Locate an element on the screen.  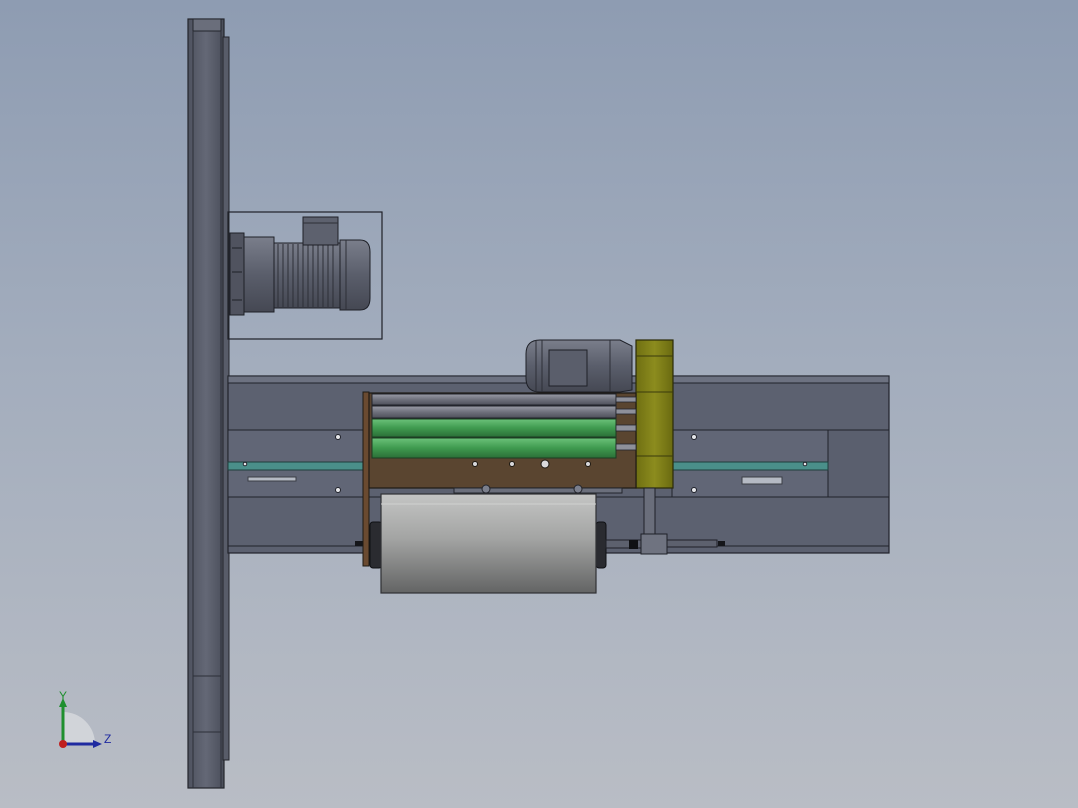
upper-motor is located at coordinates (305, 275).